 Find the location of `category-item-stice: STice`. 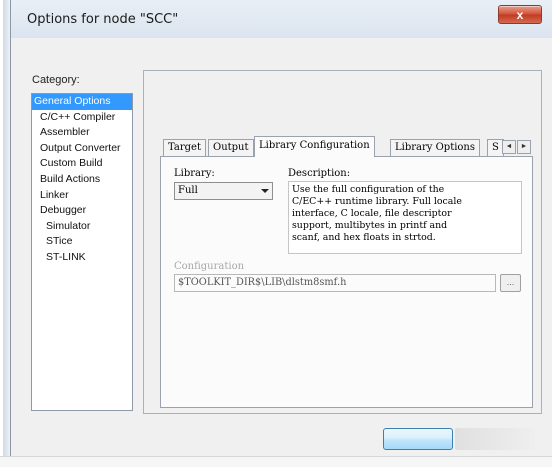

category-item-stice: STice is located at coordinates (82, 242).